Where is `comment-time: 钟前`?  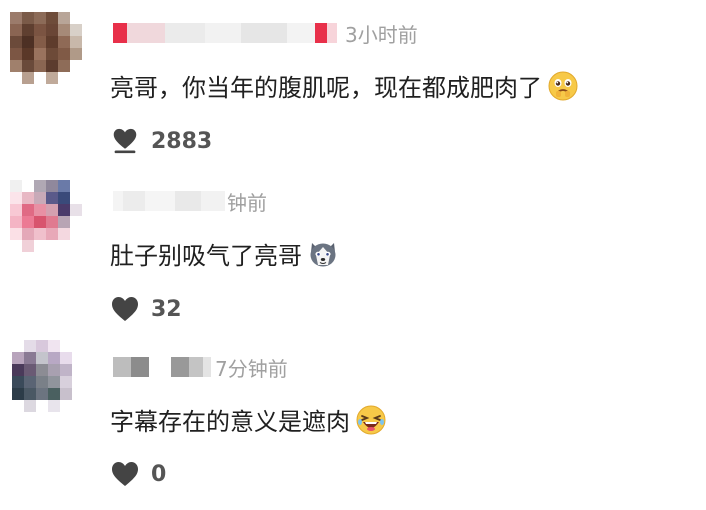
comment-time: 钟前 is located at coordinates (247, 202).